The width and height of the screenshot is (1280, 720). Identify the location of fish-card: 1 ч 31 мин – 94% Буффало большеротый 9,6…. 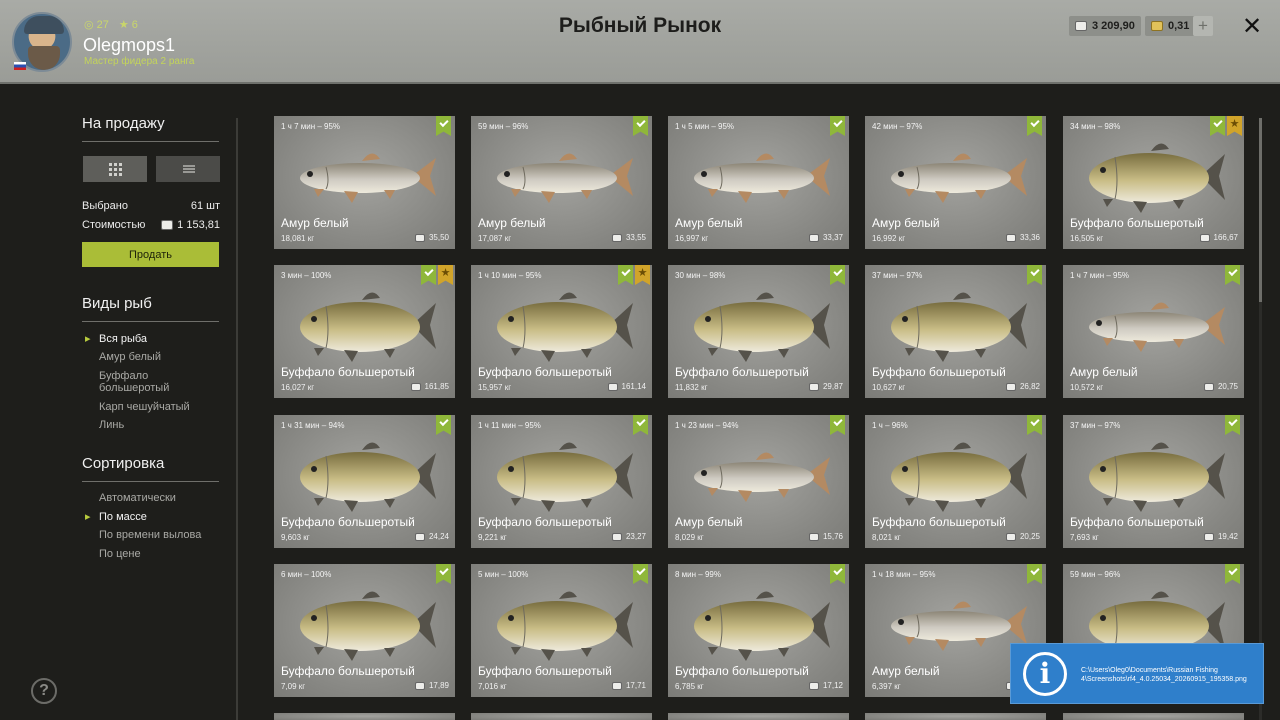
(364, 481).